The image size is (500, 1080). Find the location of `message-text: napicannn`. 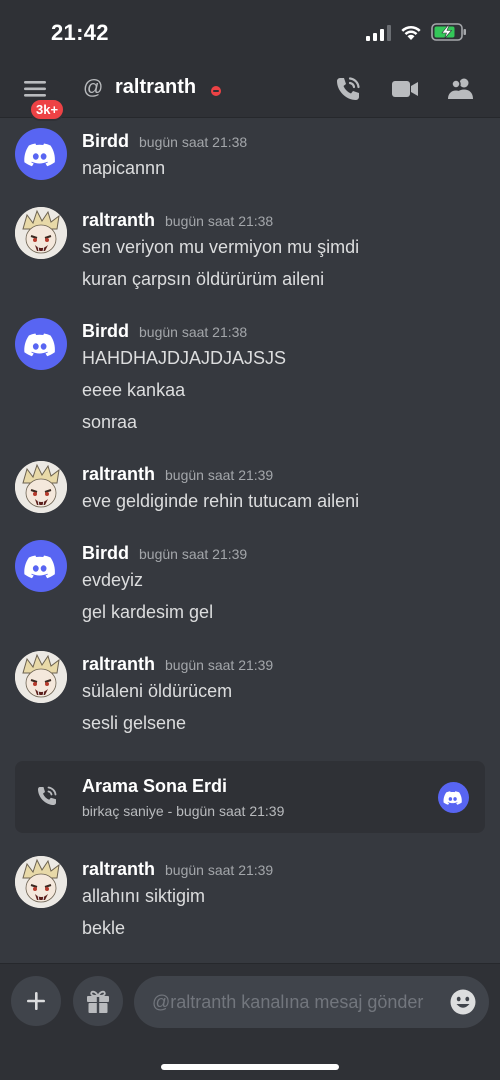

message-text: napicannn is located at coordinates (124, 168).